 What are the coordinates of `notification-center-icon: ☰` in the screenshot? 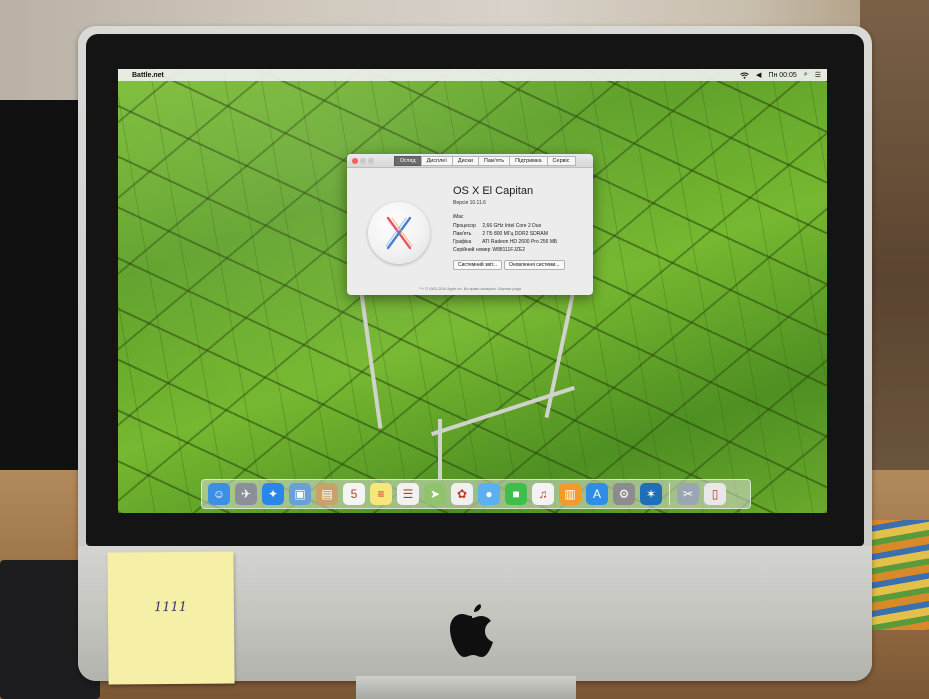 It's located at (818, 75).